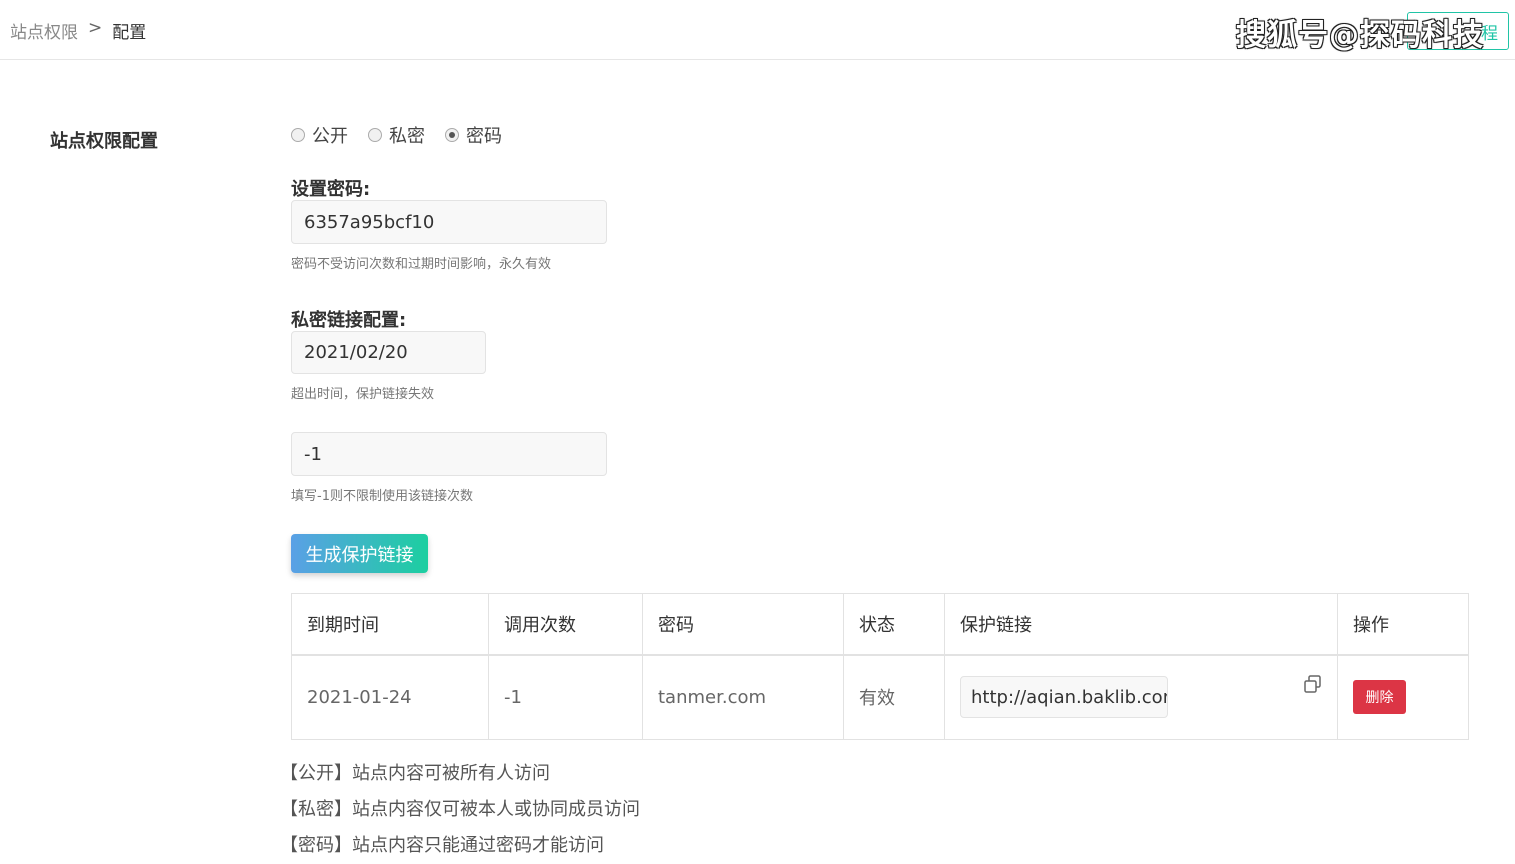  I want to click on table-header-row: 到期时间 调用次数 密码 状态 保护链接 操作, so click(880, 624).